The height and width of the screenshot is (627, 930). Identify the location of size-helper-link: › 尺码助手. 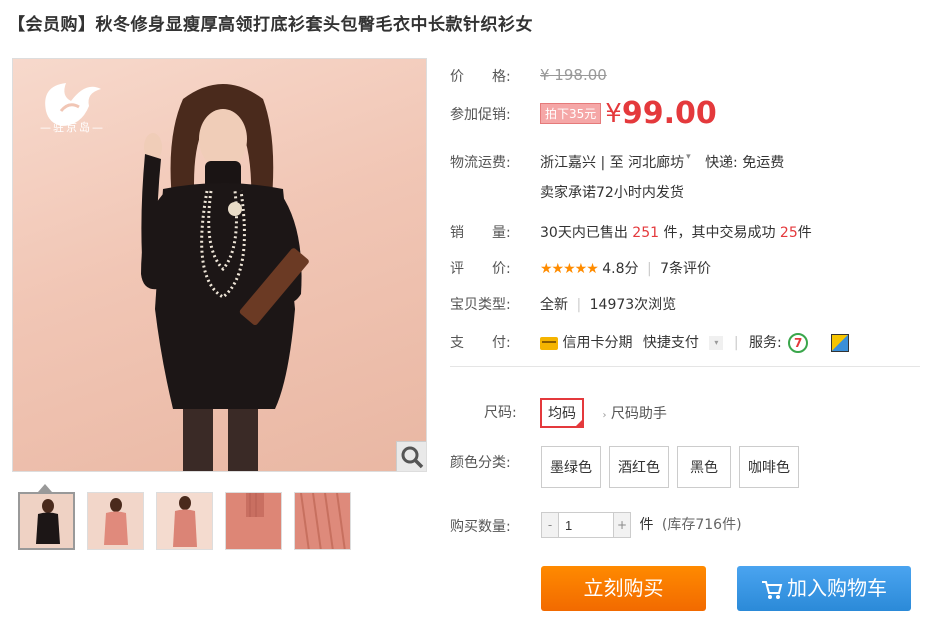
(634, 414).